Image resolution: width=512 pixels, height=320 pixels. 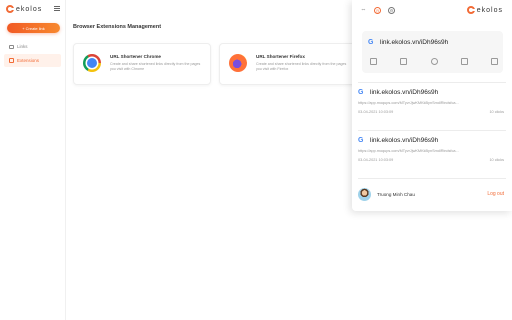 I want to click on extension-name: URL Shortener Firefox, so click(x=280, y=56).